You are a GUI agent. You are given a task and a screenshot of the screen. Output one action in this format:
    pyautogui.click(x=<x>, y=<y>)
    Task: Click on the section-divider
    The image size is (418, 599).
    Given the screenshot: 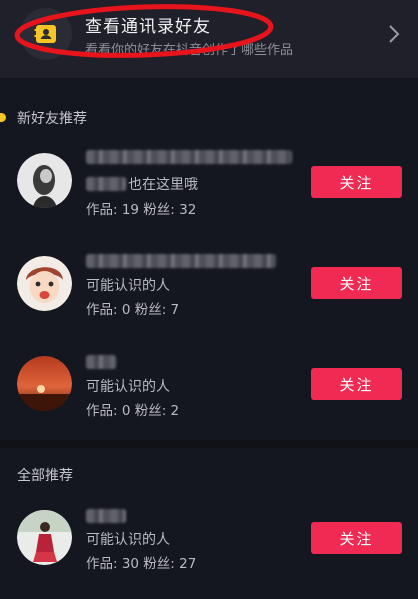 What is the action you would take?
    pyautogui.click(x=209, y=444)
    